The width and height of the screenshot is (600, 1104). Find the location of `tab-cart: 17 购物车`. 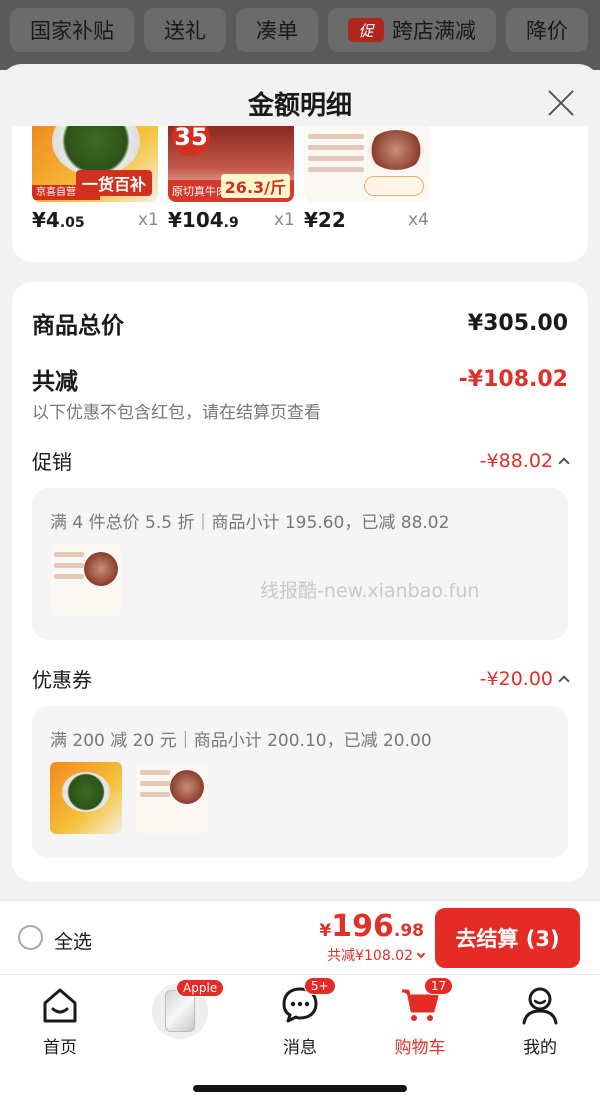

tab-cart: 17 购物车 is located at coordinates (420, 1021).